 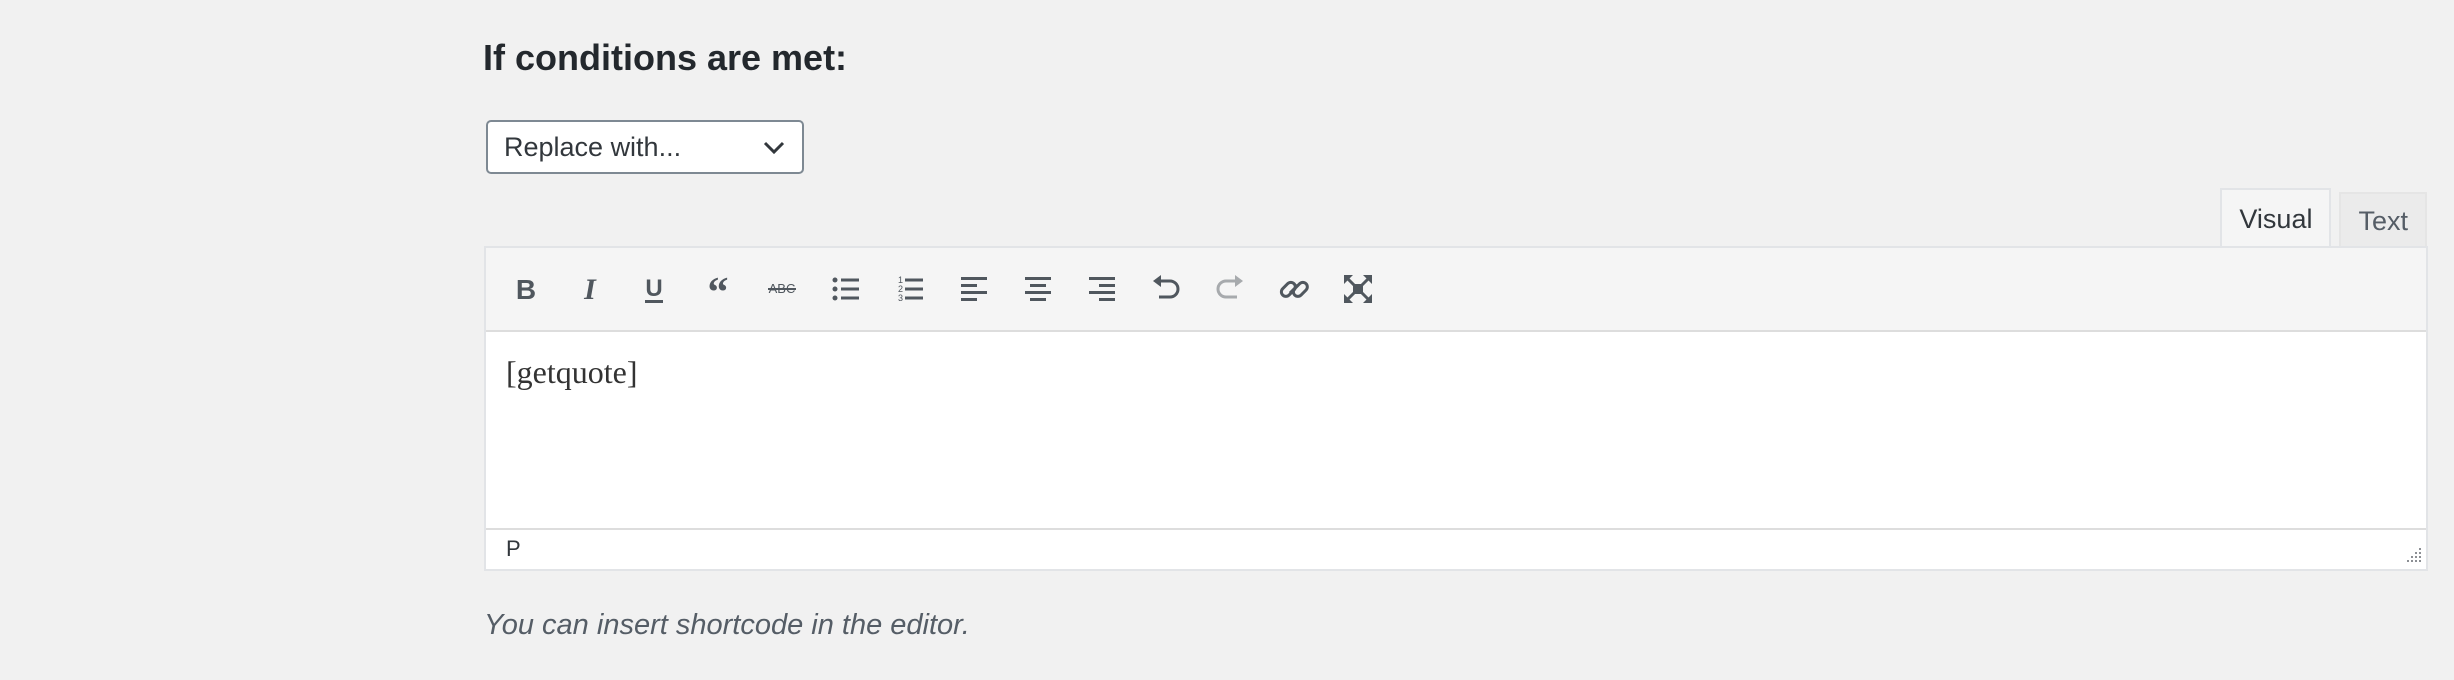 I want to click on svg-text: I, so click(x=590, y=289).